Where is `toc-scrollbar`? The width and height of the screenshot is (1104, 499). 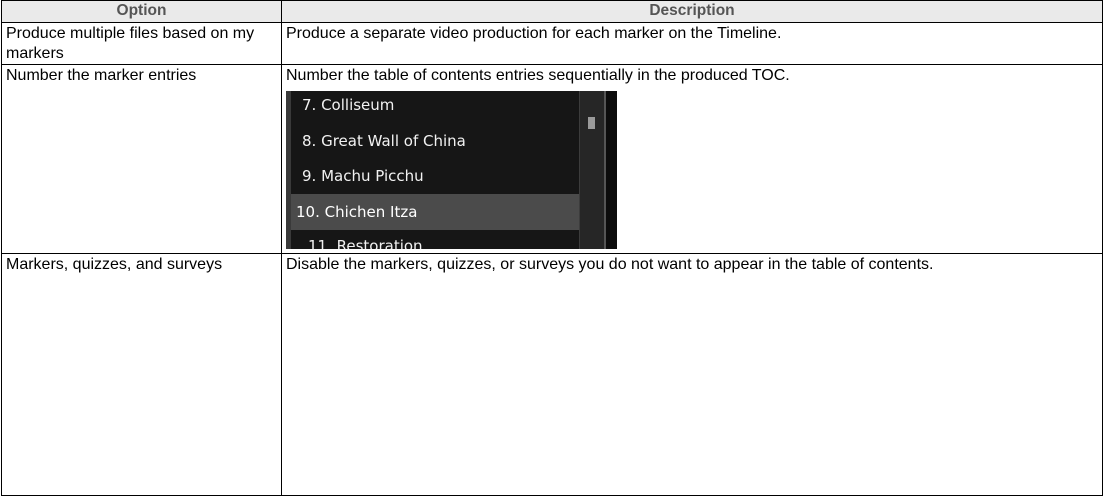
toc-scrollbar is located at coordinates (591, 170).